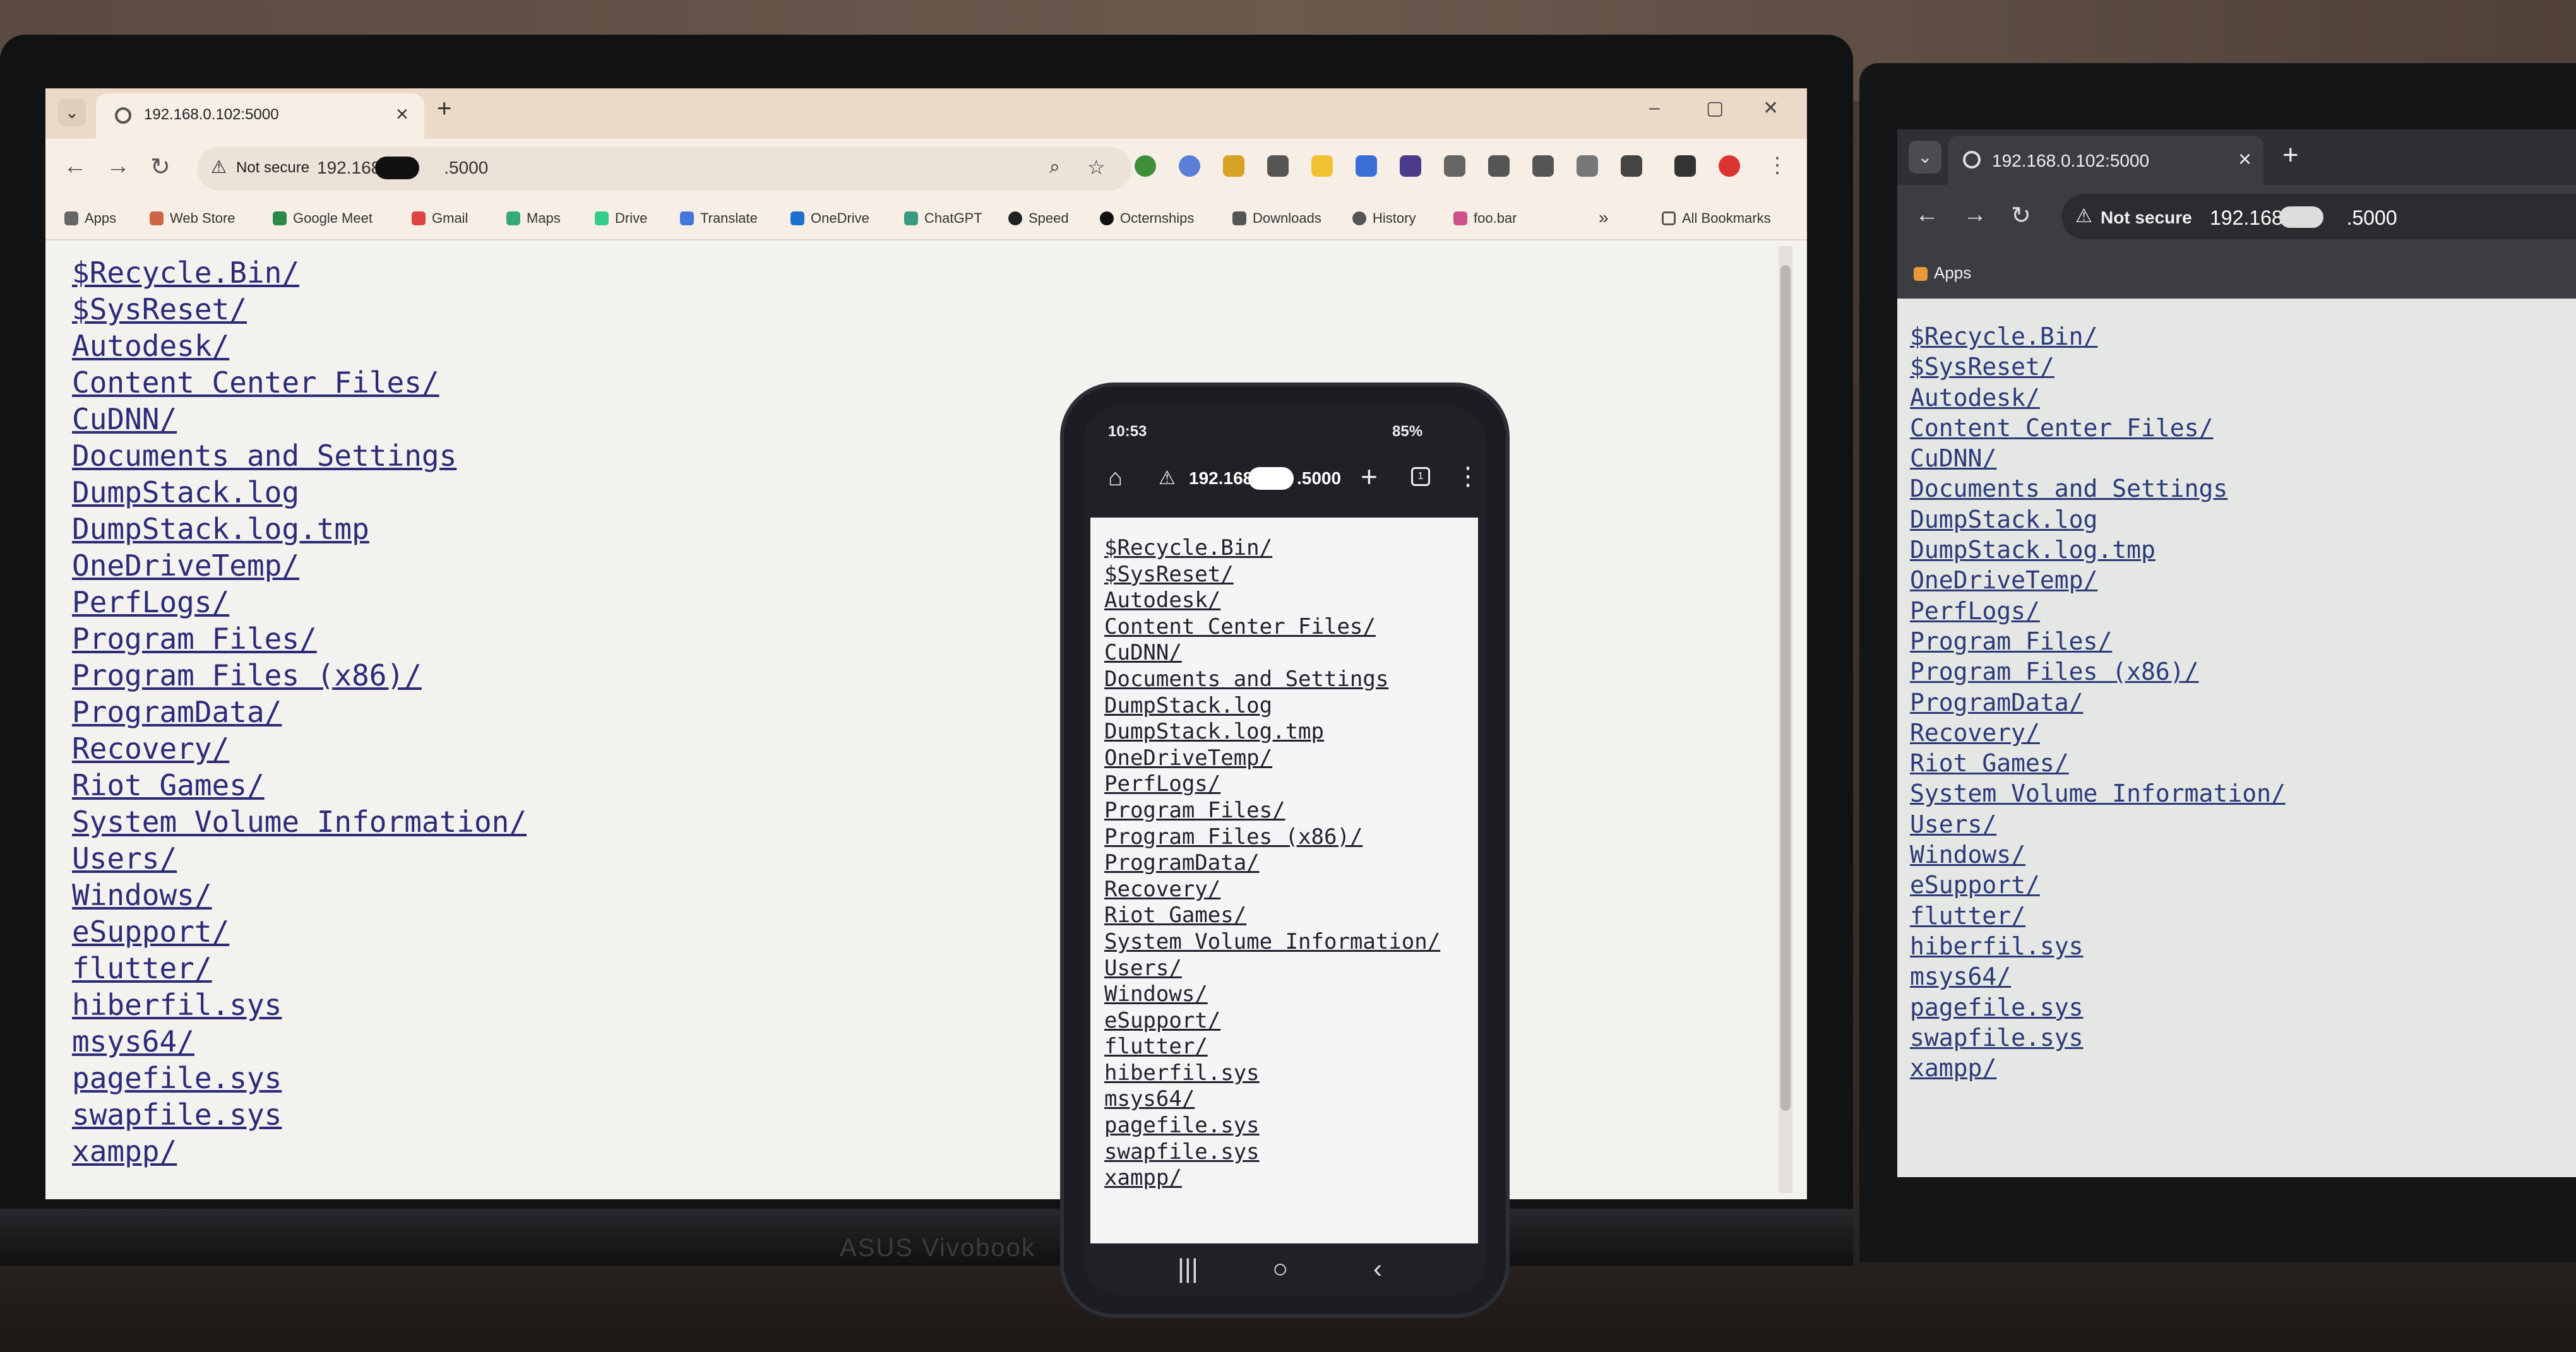 This screenshot has width=2576, height=1352. Describe the element at coordinates (193, 218) in the screenshot. I see `bookmark-web-store: Web Store` at that location.